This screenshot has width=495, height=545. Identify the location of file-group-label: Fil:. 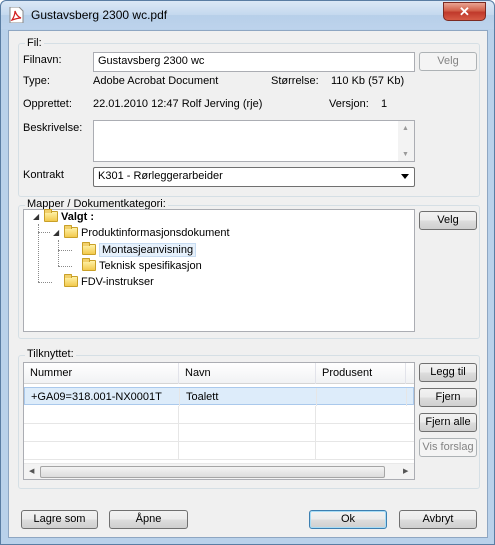
(34, 43).